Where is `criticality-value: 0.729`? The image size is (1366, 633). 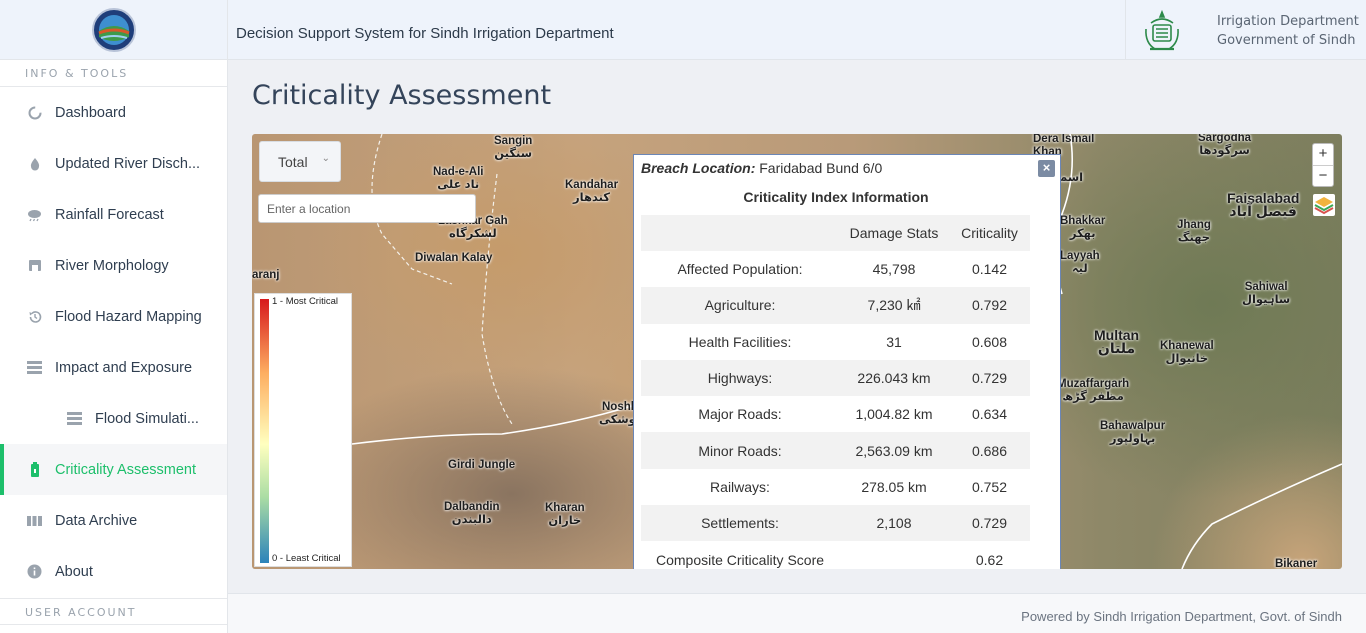
criticality-value: 0.729 is located at coordinates (989, 523).